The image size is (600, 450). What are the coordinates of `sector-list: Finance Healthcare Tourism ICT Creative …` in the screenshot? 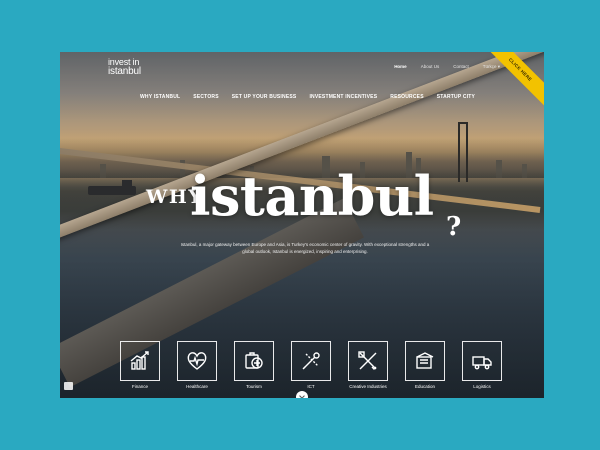 It's located at (311, 365).